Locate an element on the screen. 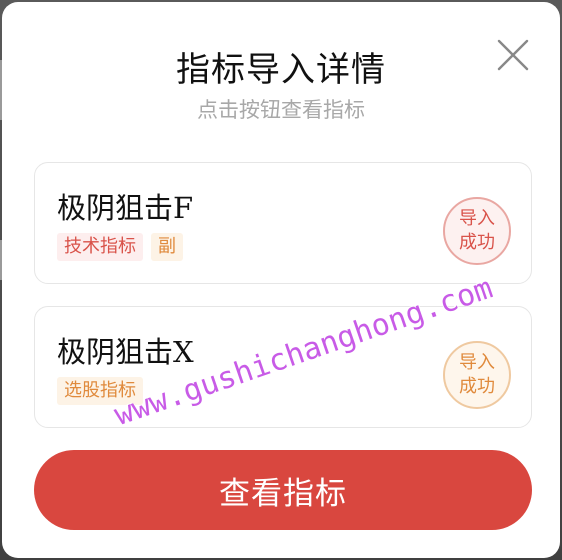  view-indicators-button: 查看指标 is located at coordinates (283, 490).